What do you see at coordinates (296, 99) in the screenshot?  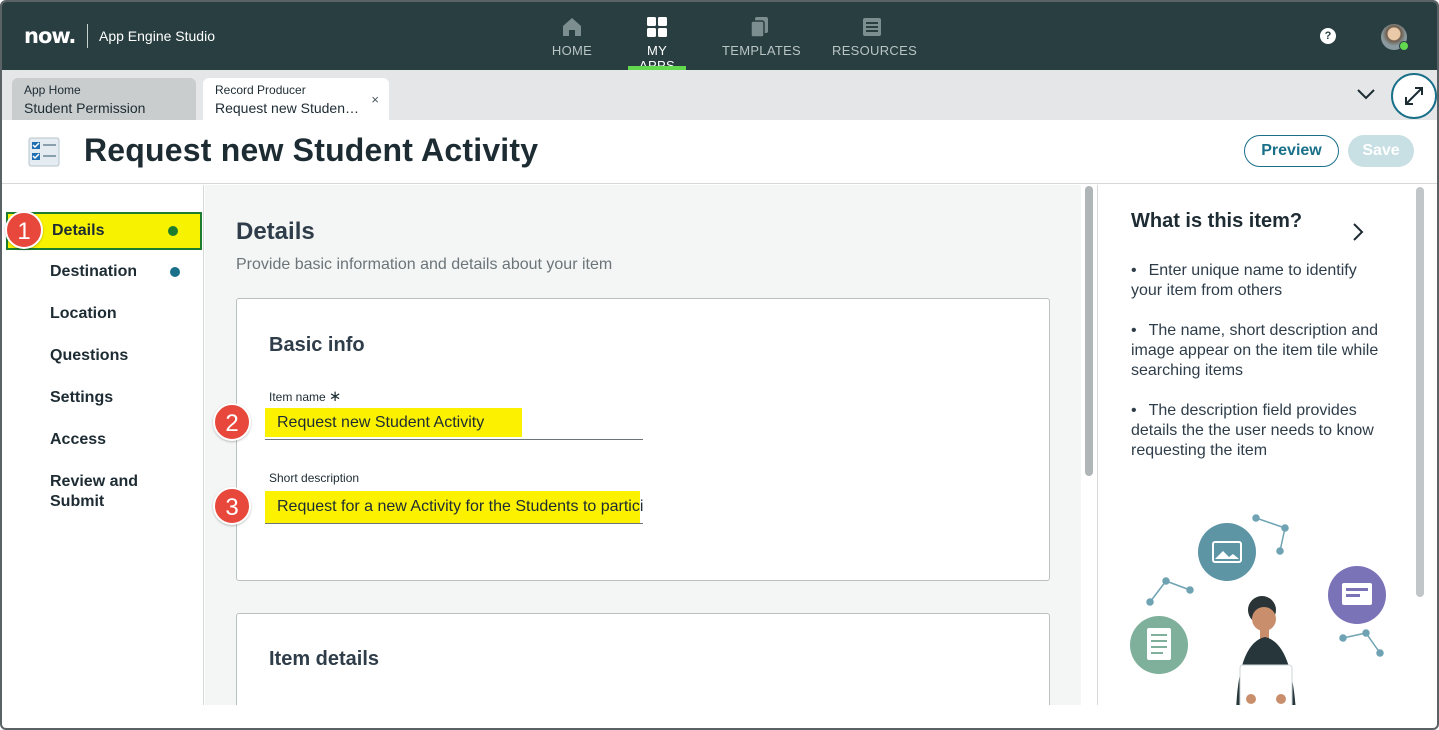 I see `tab-record-producer: Record Producer Request new Studen… ×` at bounding box center [296, 99].